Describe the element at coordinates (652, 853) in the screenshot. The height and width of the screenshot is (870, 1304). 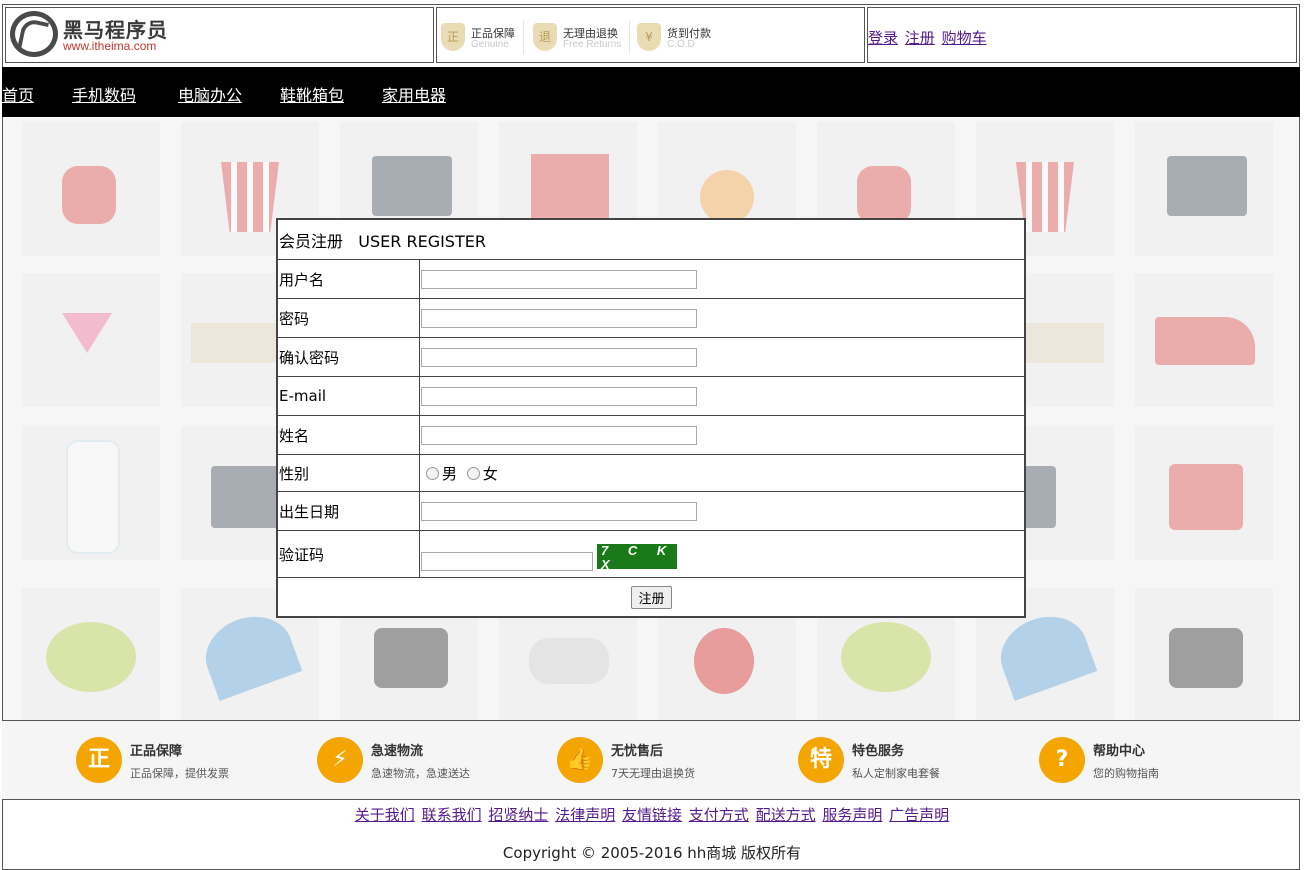
I see `copyright: Copyright © 2005-2016 hh商城 版权所有` at that location.